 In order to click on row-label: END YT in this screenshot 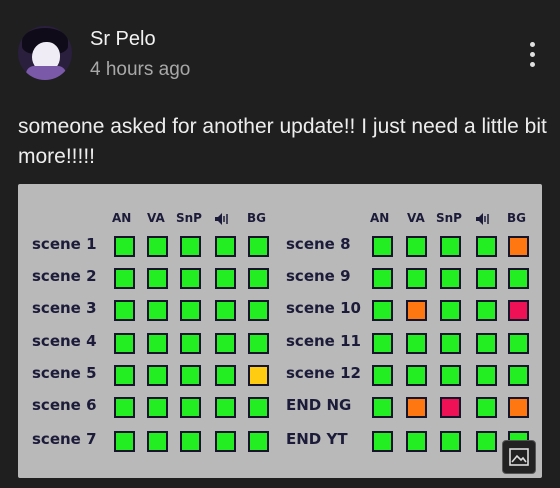, I will do `click(317, 439)`.